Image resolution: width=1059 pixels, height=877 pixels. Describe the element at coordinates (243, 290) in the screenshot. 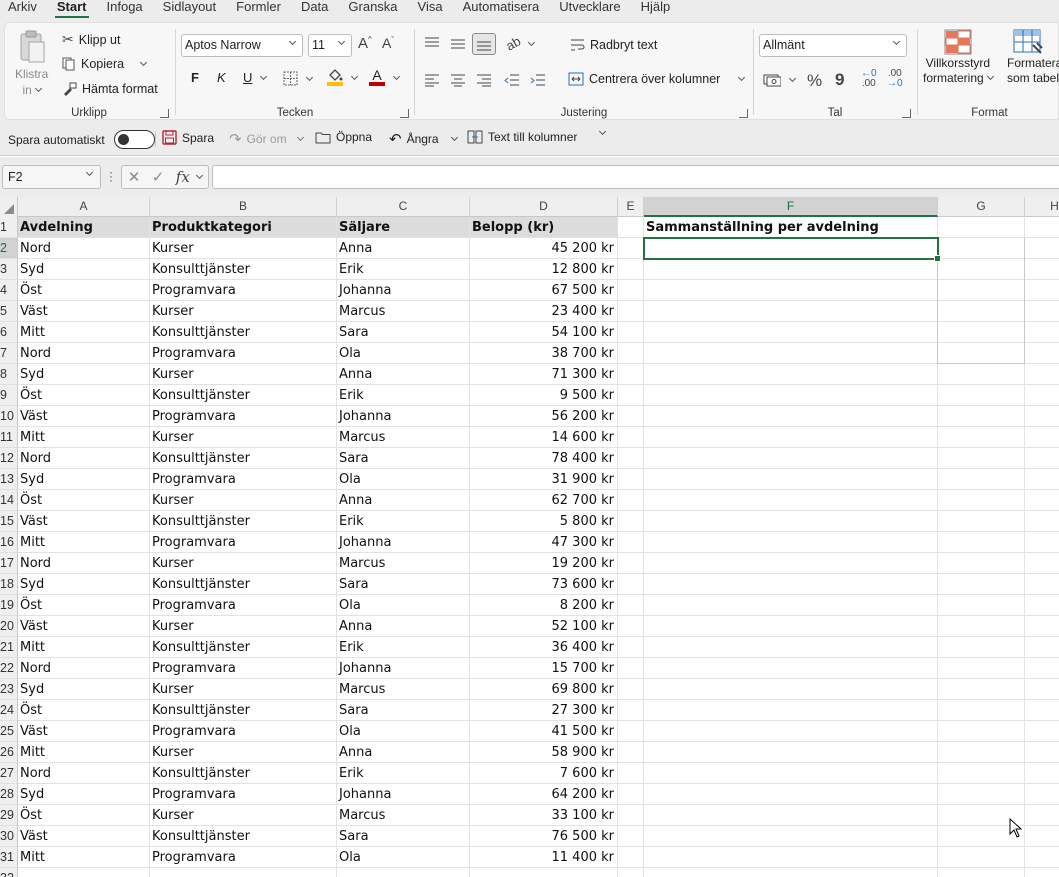

I see `cell-b4: Programvara` at that location.